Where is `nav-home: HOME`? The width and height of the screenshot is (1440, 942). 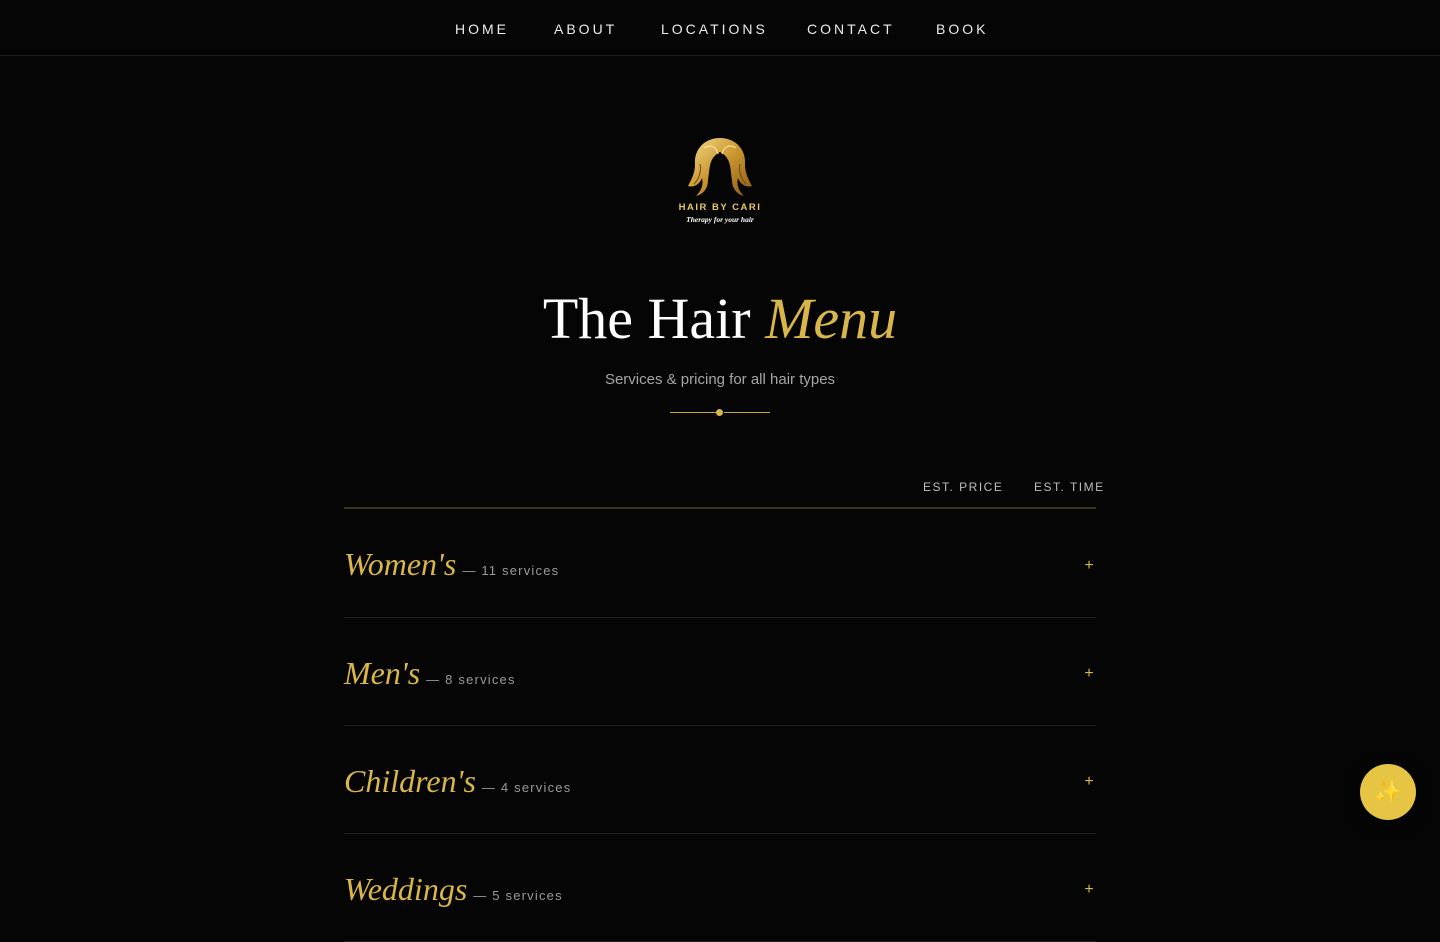 nav-home: HOME is located at coordinates (482, 29).